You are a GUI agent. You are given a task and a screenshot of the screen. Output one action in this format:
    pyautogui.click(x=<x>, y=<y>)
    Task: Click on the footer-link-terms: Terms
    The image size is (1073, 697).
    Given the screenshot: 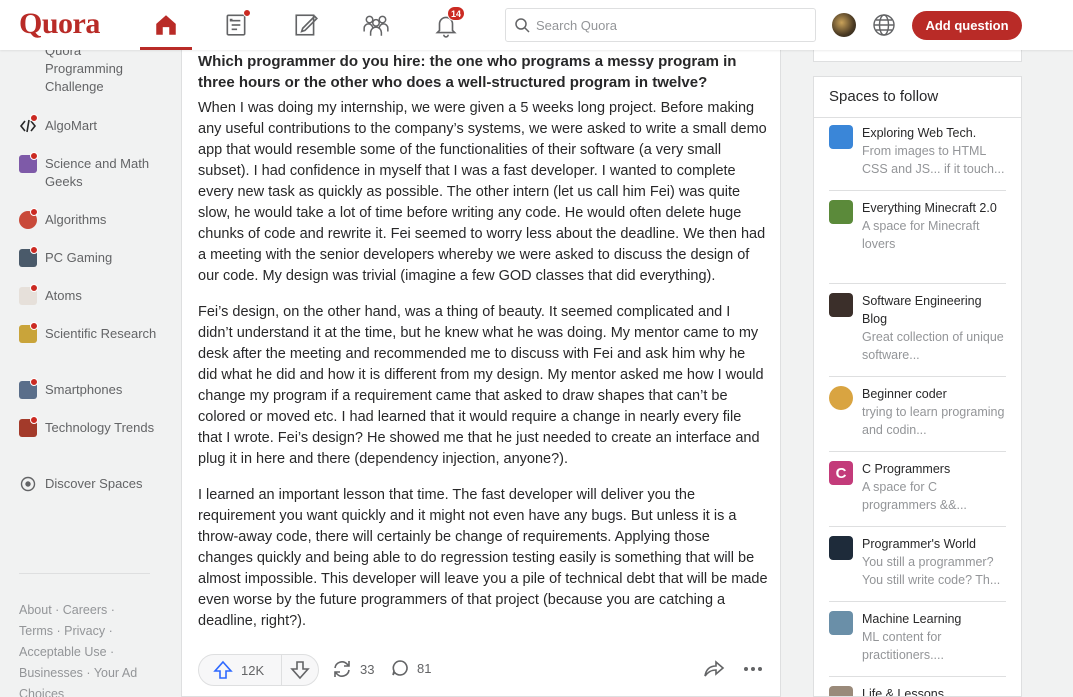 What is the action you would take?
    pyautogui.click(x=36, y=631)
    